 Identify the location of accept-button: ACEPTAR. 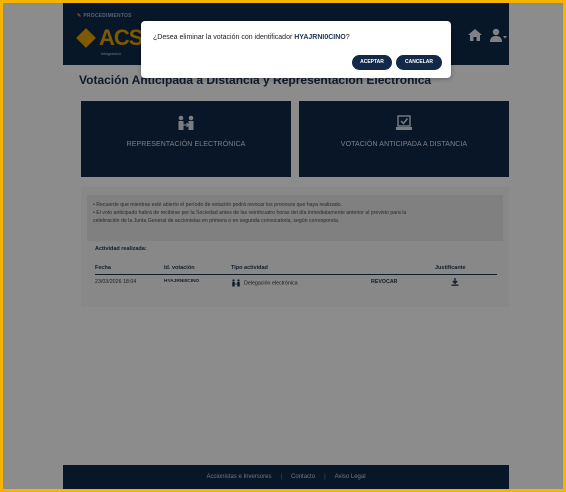
(372, 62).